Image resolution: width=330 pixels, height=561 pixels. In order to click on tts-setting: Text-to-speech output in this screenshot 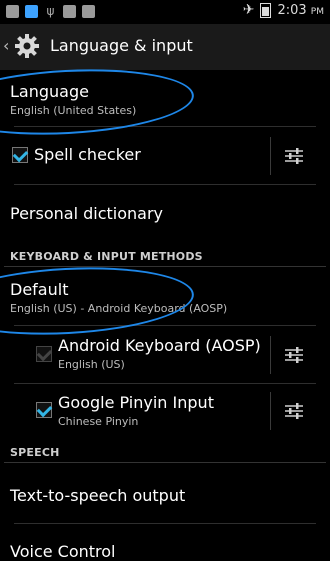, I will do `click(165, 493)`.